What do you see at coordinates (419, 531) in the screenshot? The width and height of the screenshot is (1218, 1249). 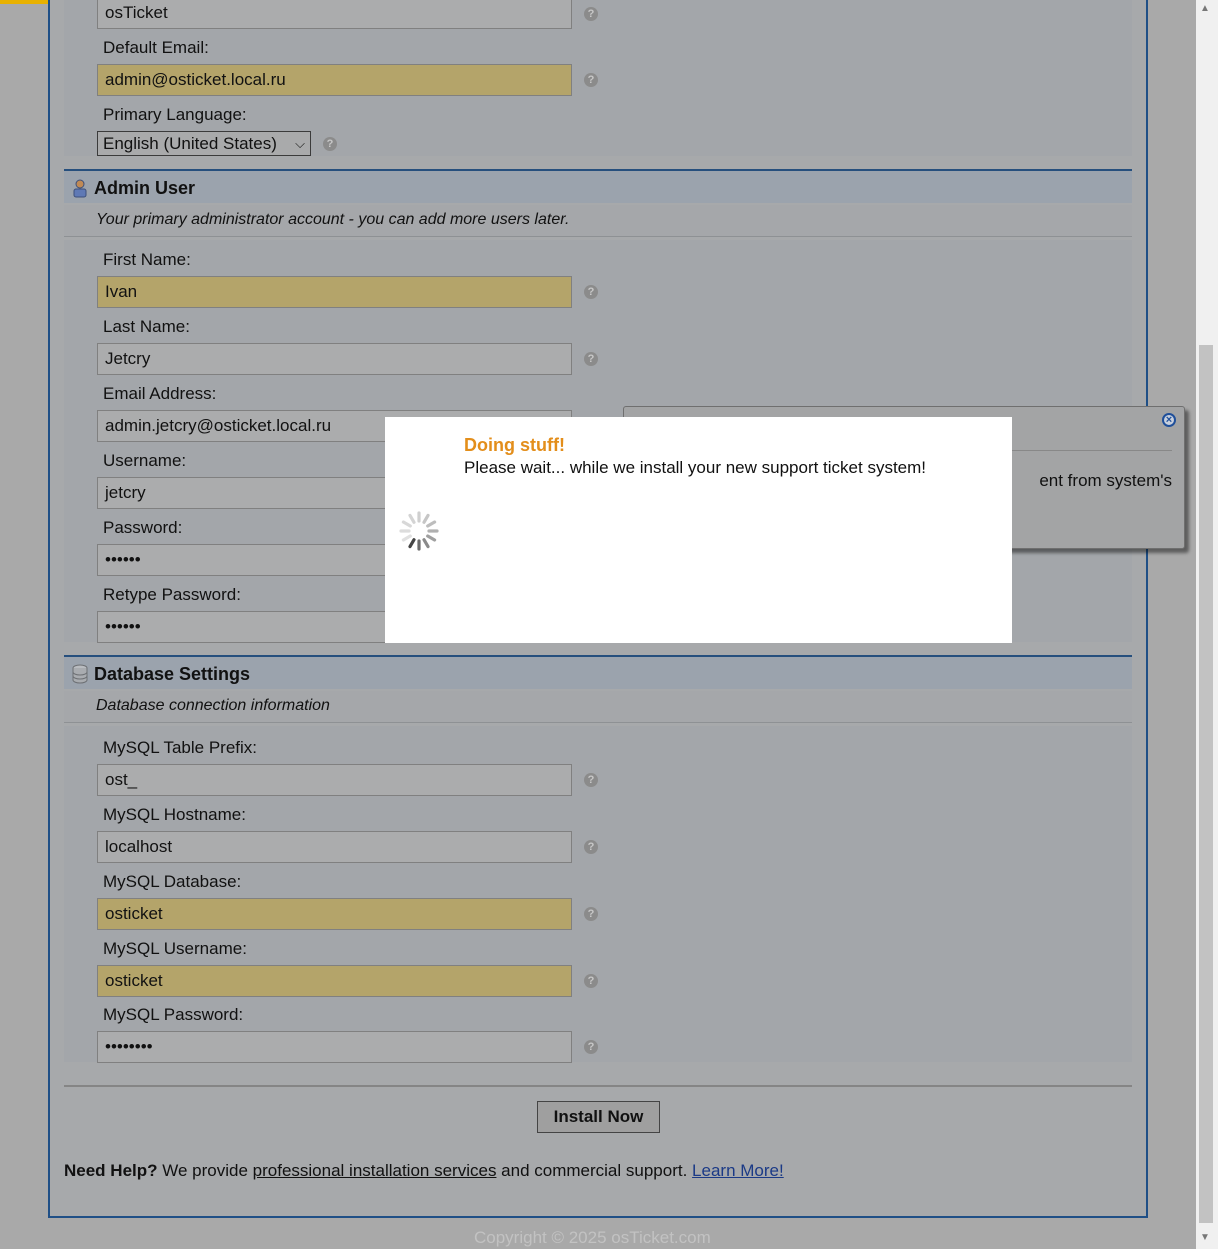 I see `spinner-icon` at bounding box center [419, 531].